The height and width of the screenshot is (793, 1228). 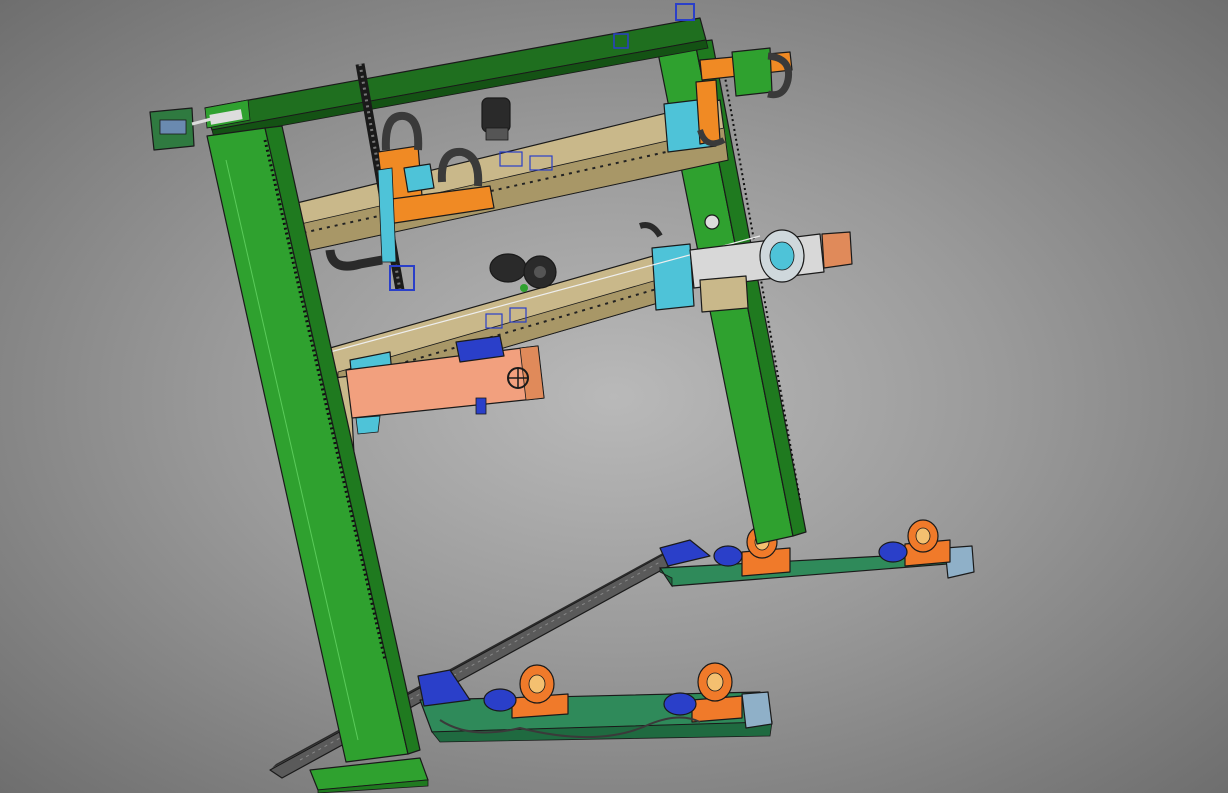 What do you see at coordinates (496, 119) in the screenshot?
I see `drive-motor` at bounding box center [496, 119].